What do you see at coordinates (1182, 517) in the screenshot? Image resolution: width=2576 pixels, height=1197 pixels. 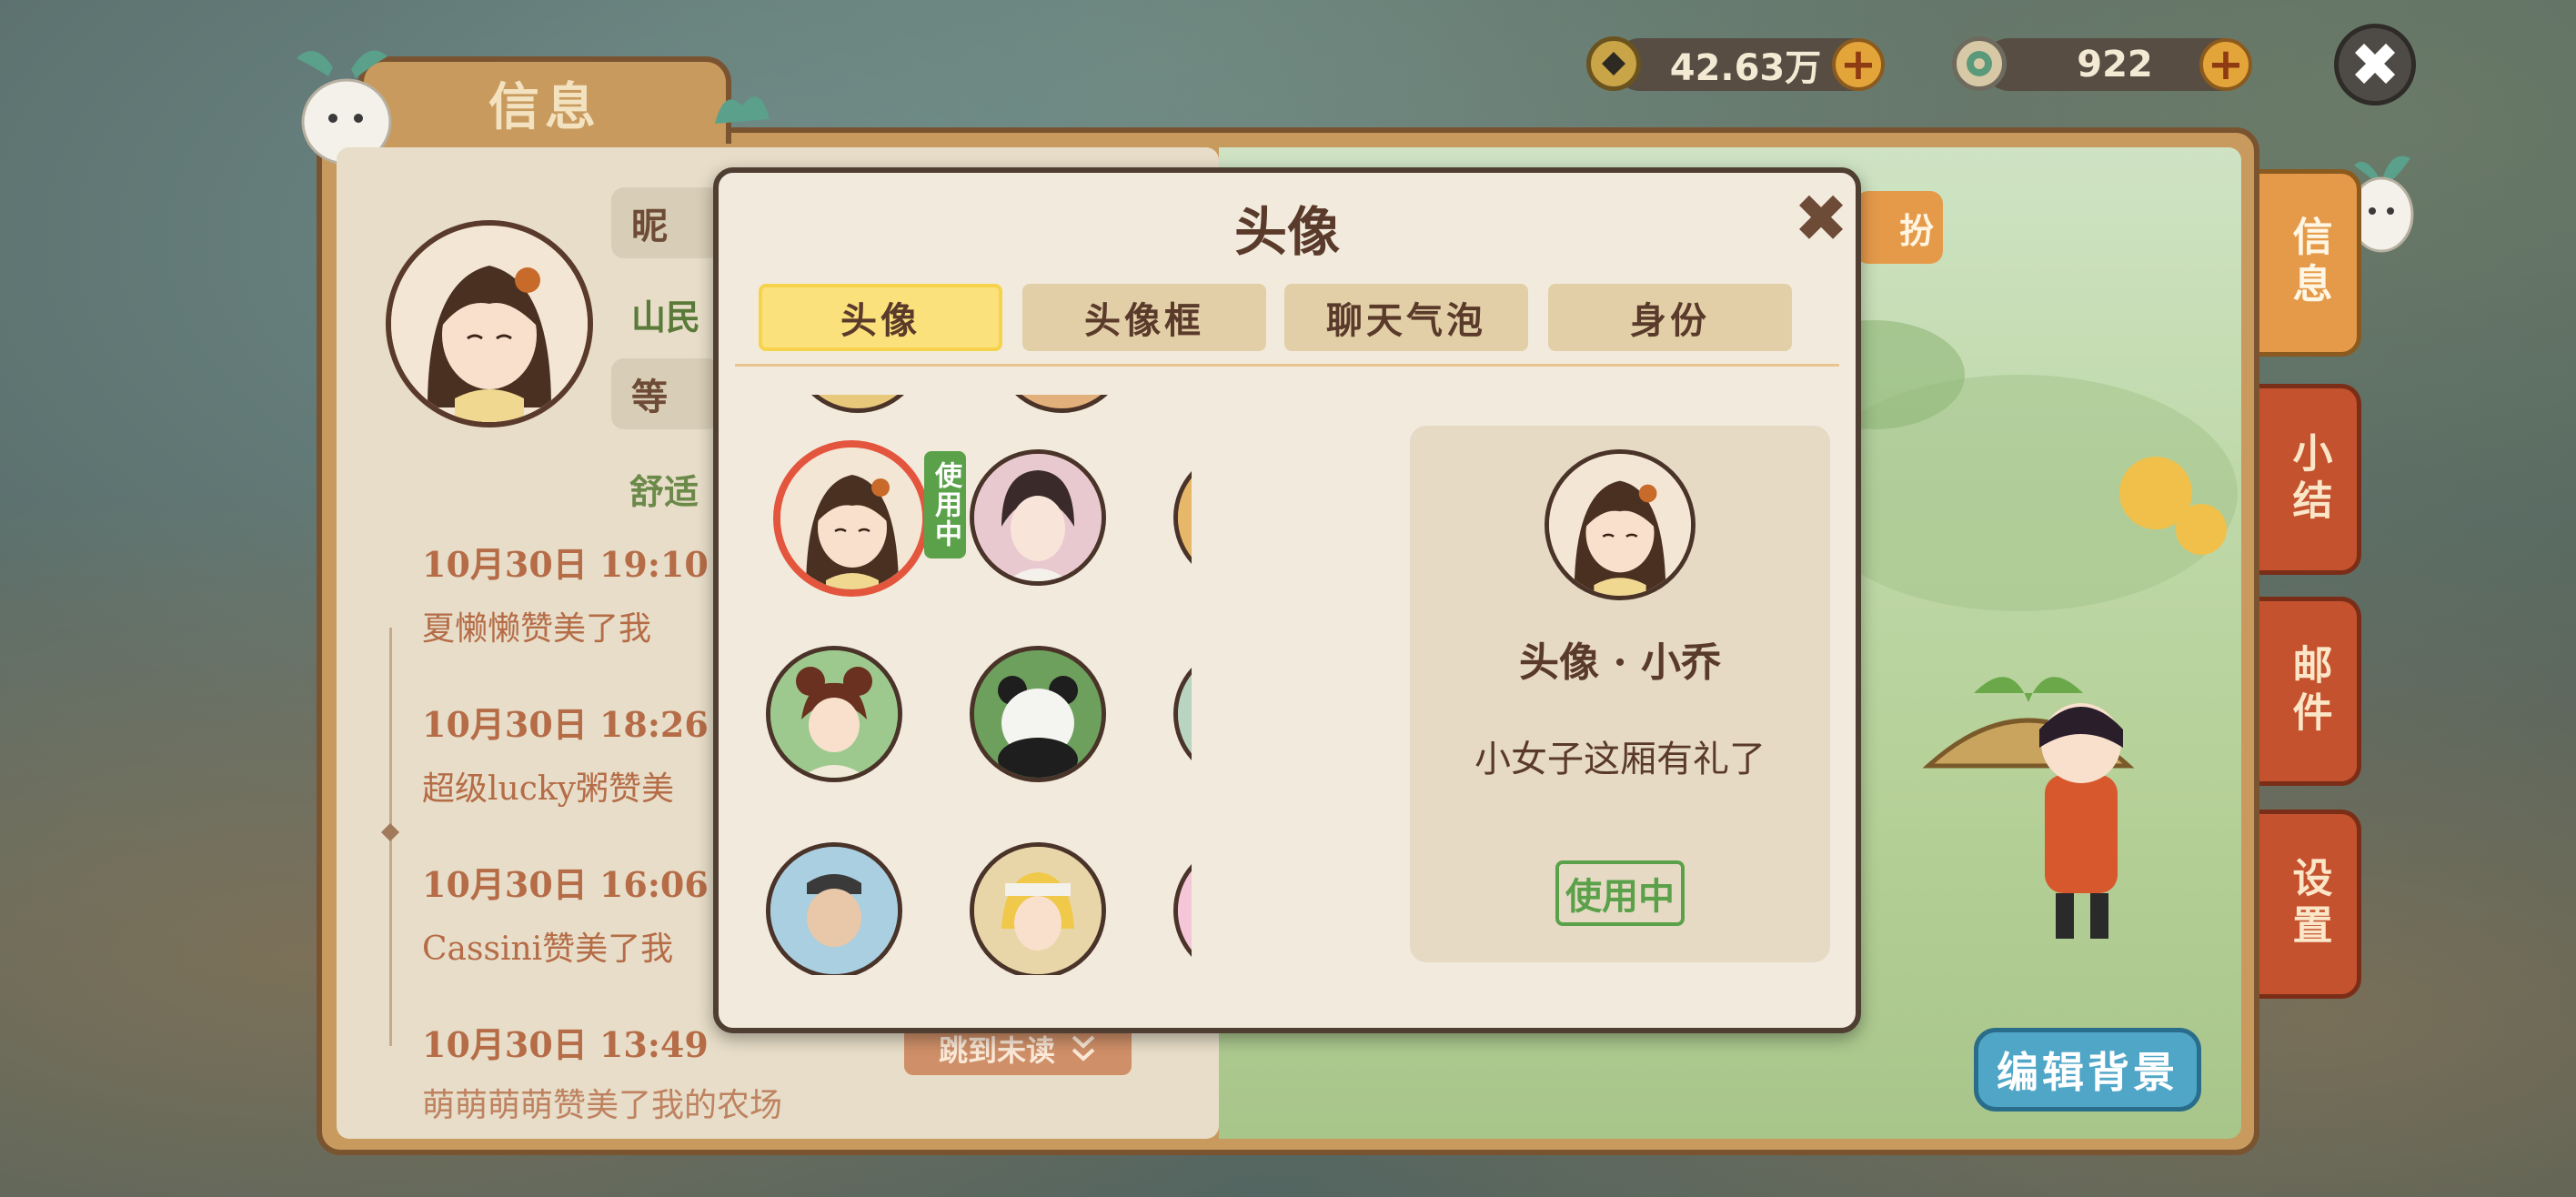 I see `avatar-option-boy-warrior` at bounding box center [1182, 517].